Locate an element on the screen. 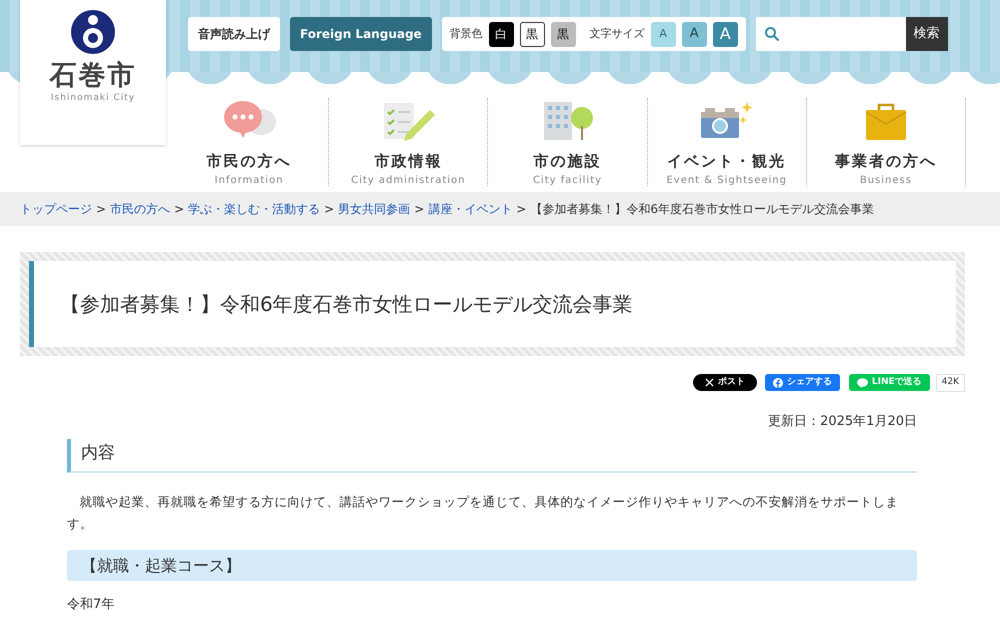 The width and height of the screenshot is (1000, 635). city-emblem-icon is located at coordinates (93, 32).